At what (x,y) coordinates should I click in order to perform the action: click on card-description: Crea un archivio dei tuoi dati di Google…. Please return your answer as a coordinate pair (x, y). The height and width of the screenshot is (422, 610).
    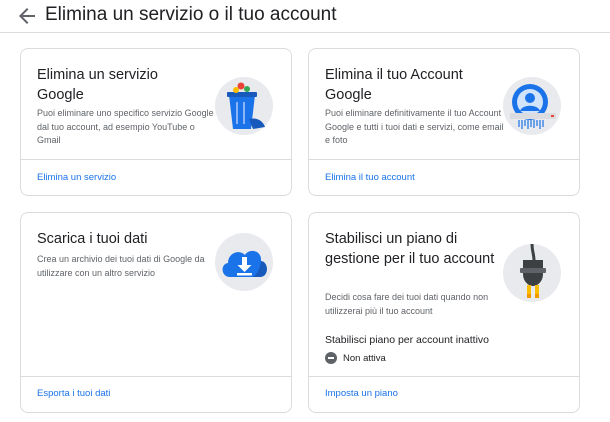
    Looking at the image, I should click on (121, 266).